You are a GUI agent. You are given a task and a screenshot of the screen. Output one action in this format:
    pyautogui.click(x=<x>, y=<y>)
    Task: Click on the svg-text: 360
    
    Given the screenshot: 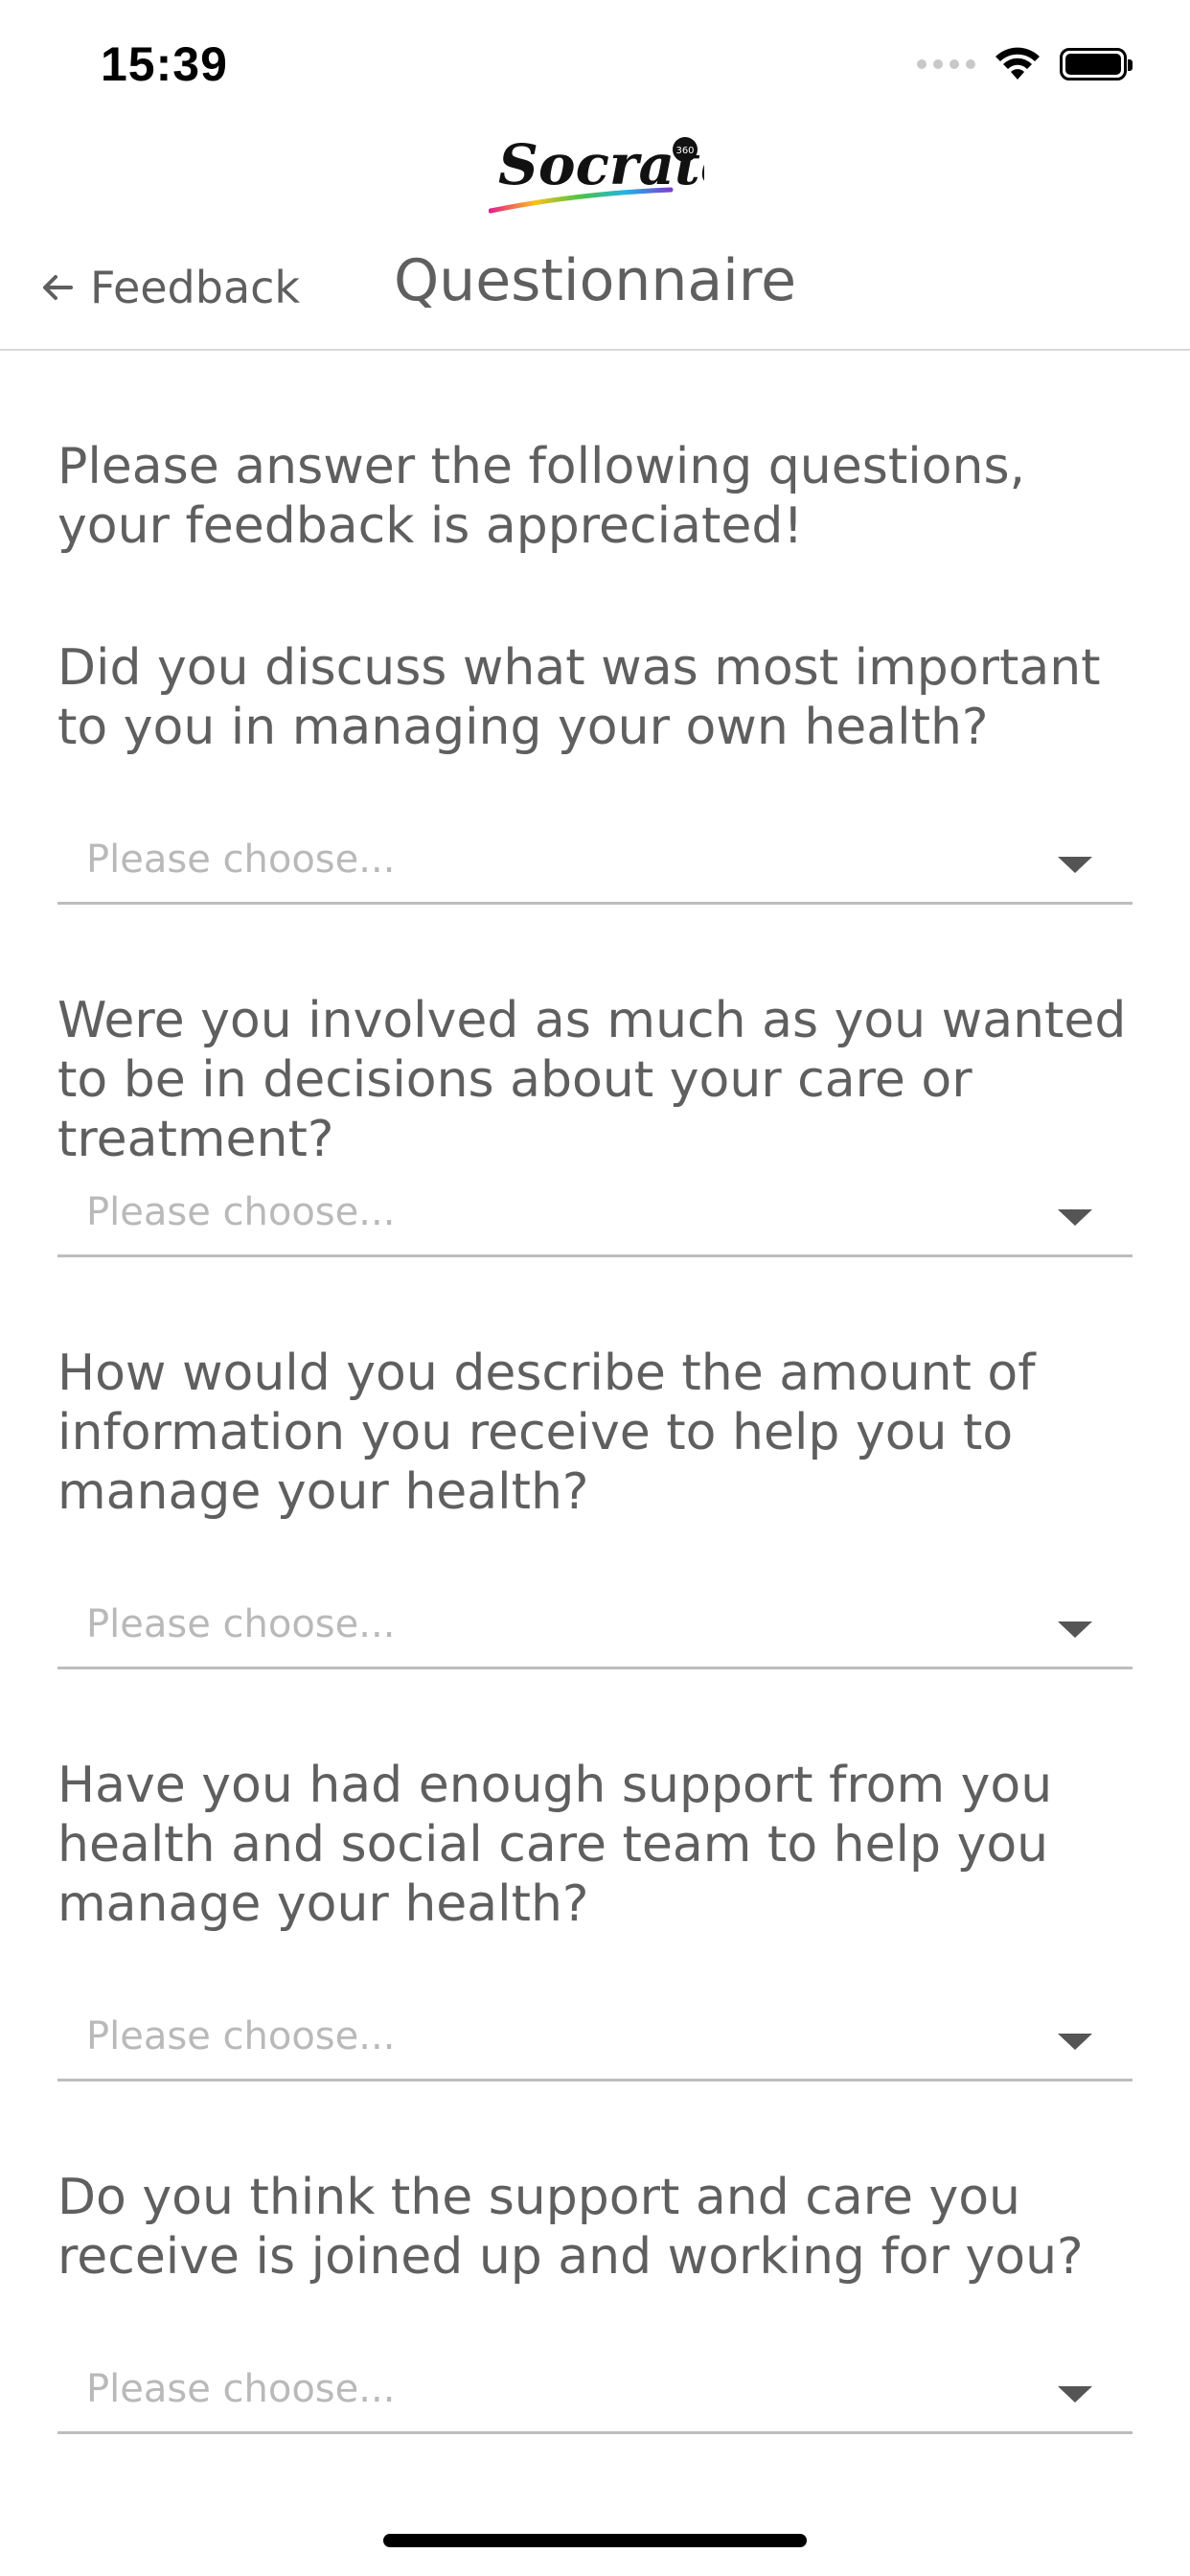 What is the action you would take?
    pyautogui.click(x=684, y=151)
    